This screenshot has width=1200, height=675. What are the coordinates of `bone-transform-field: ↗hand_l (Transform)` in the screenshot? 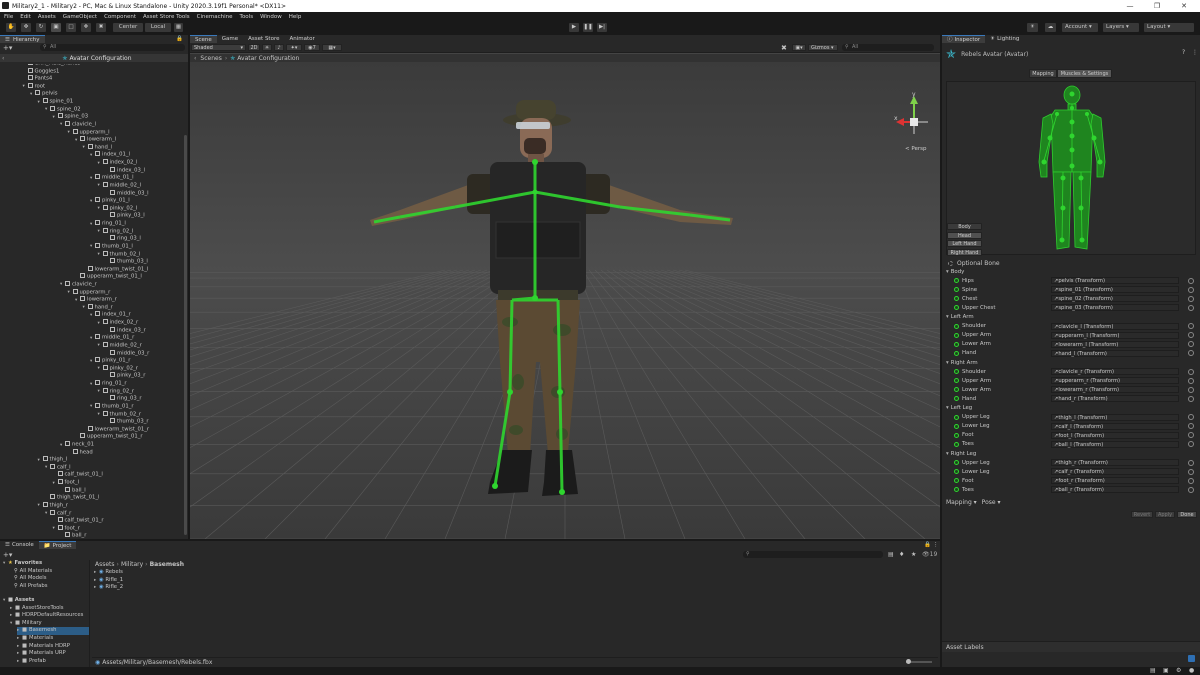 It's located at (1115, 353).